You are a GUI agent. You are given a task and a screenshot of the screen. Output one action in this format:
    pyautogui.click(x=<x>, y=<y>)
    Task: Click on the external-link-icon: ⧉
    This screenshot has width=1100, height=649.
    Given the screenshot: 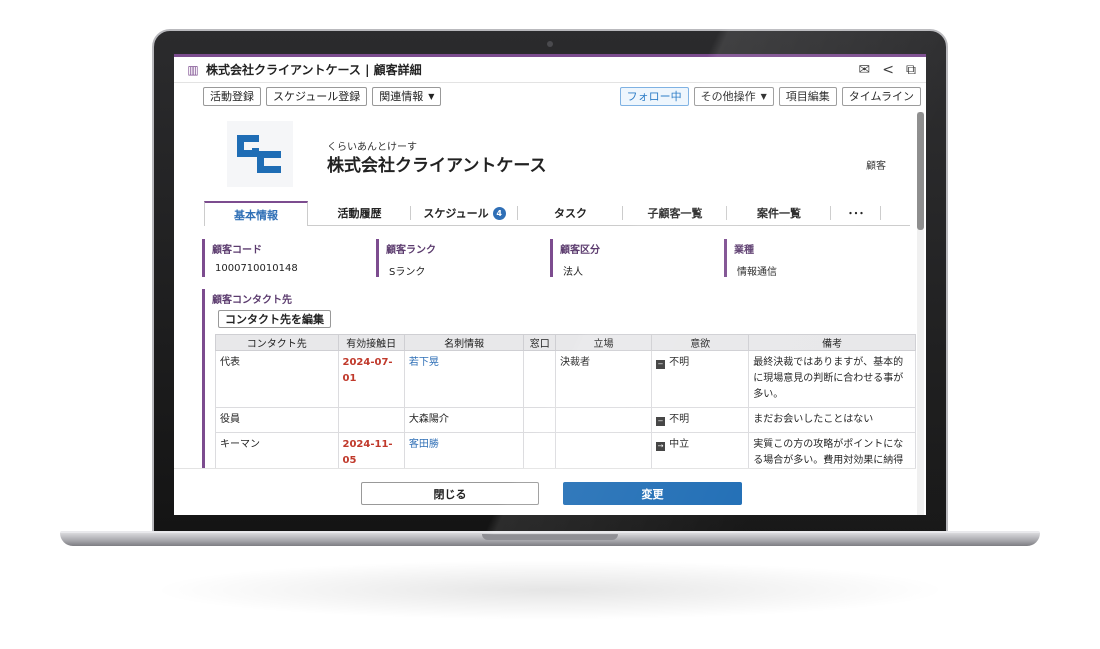 What is the action you would take?
    pyautogui.click(x=911, y=70)
    